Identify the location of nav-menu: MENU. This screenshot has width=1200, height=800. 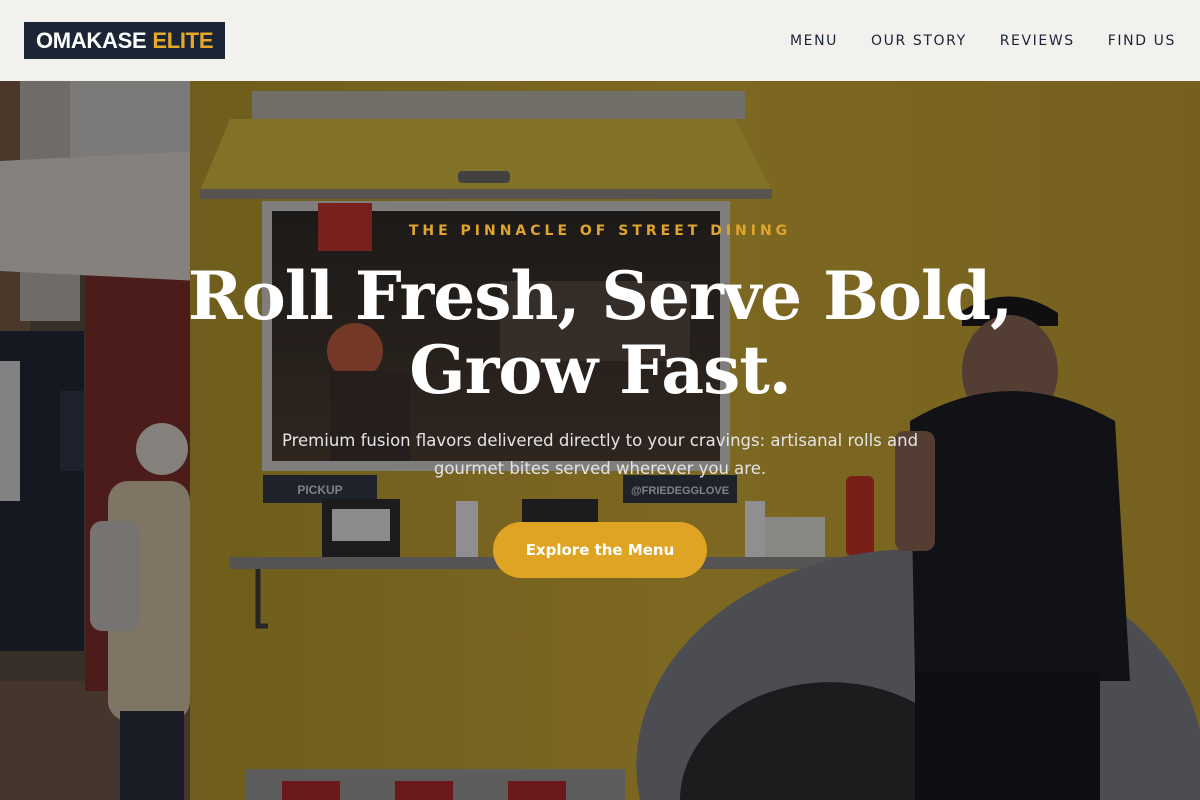
(814, 41).